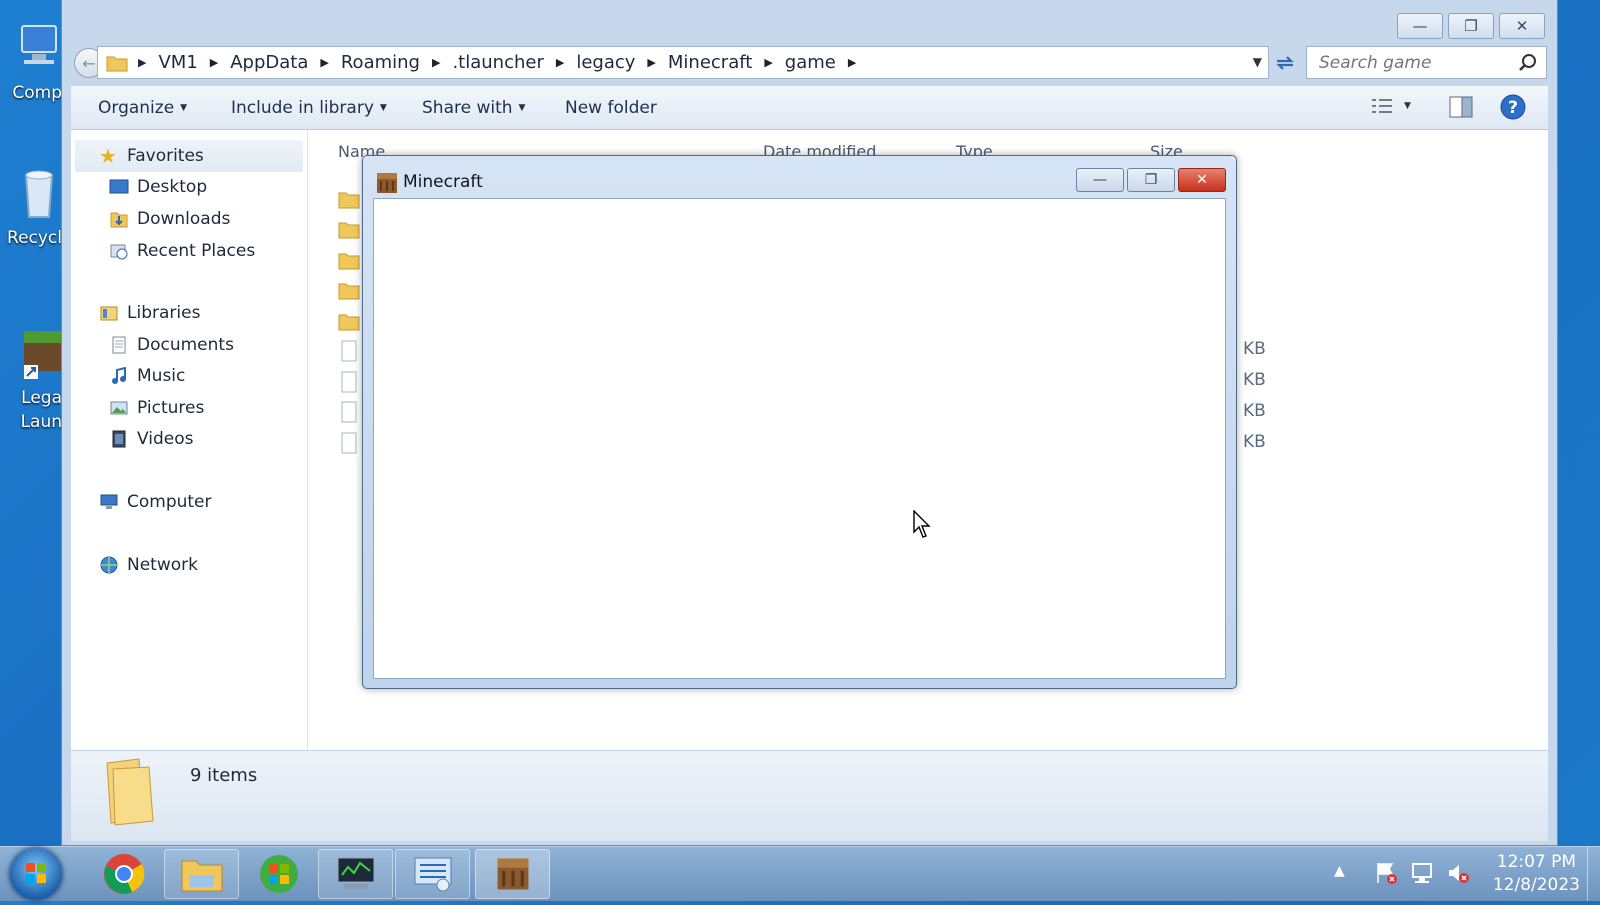 The width and height of the screenshot is (1600, 905). Describe the element at coordinates (31, 379) in the screenshot. I see `desktop-icon-legacy-launcher: Lega Laun` at that location.